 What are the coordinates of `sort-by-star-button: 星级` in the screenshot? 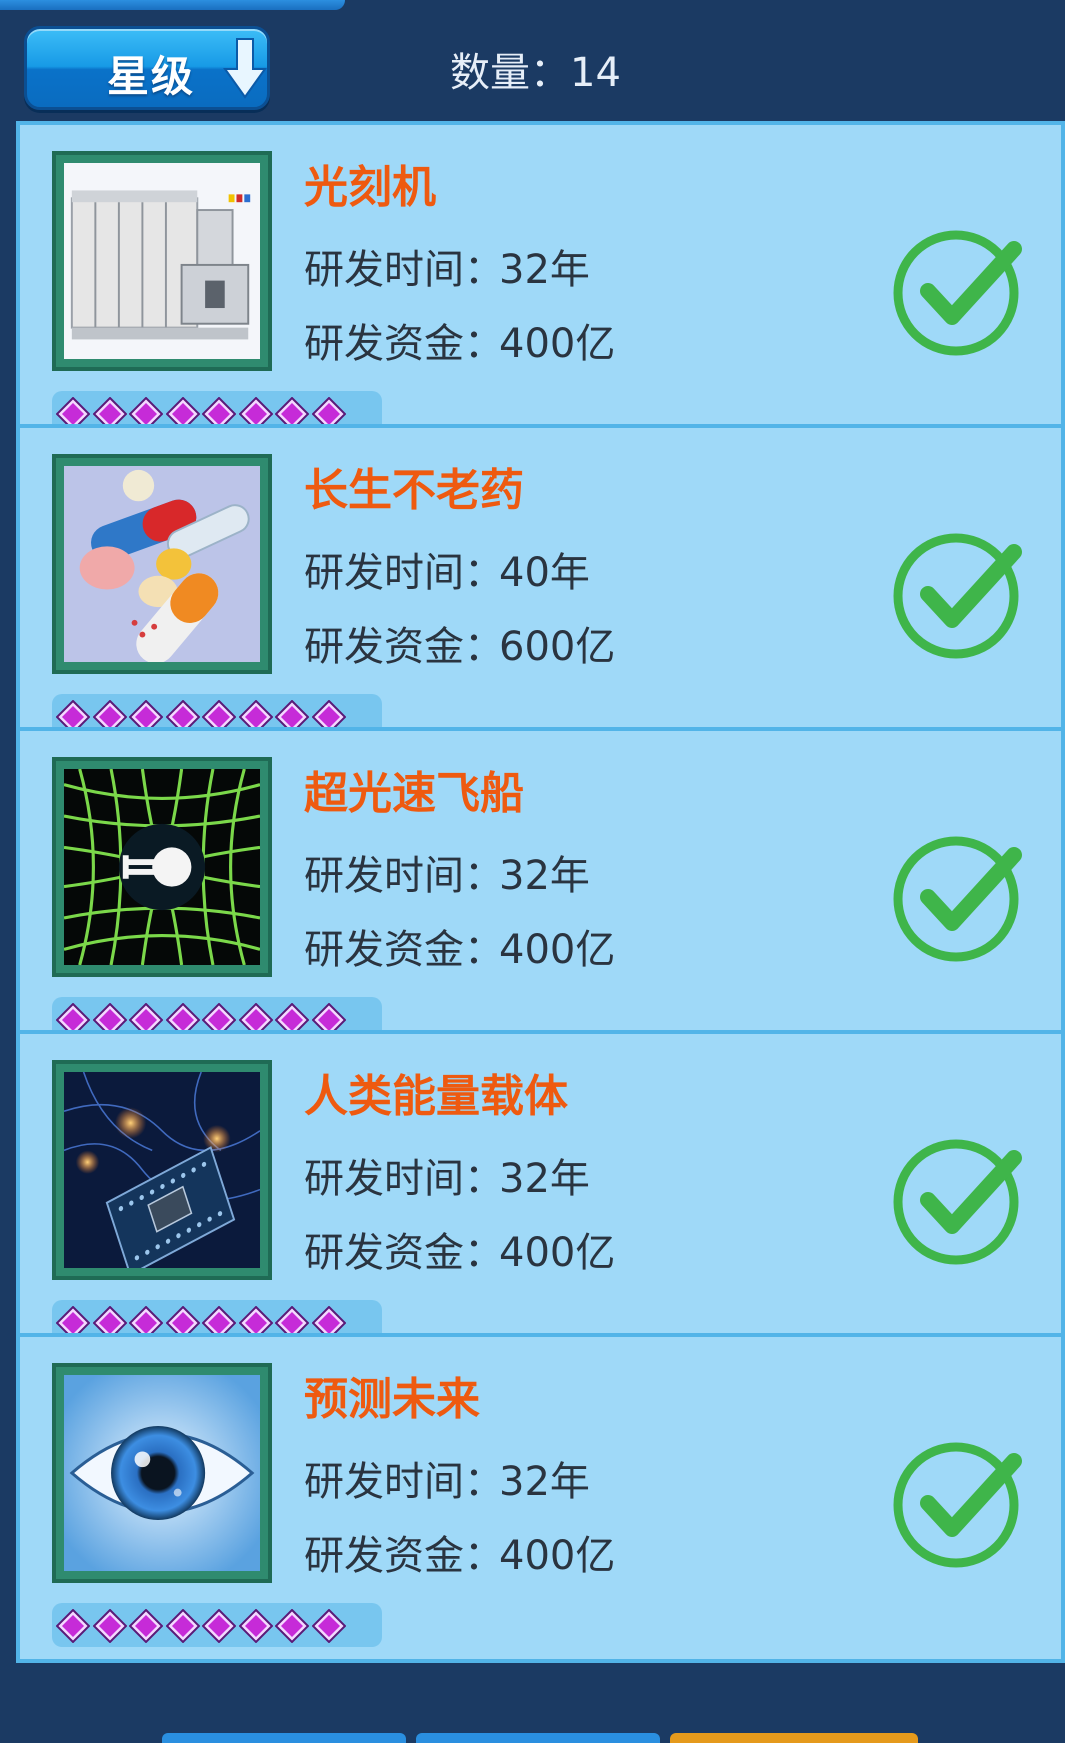 It's located at (147, 68).